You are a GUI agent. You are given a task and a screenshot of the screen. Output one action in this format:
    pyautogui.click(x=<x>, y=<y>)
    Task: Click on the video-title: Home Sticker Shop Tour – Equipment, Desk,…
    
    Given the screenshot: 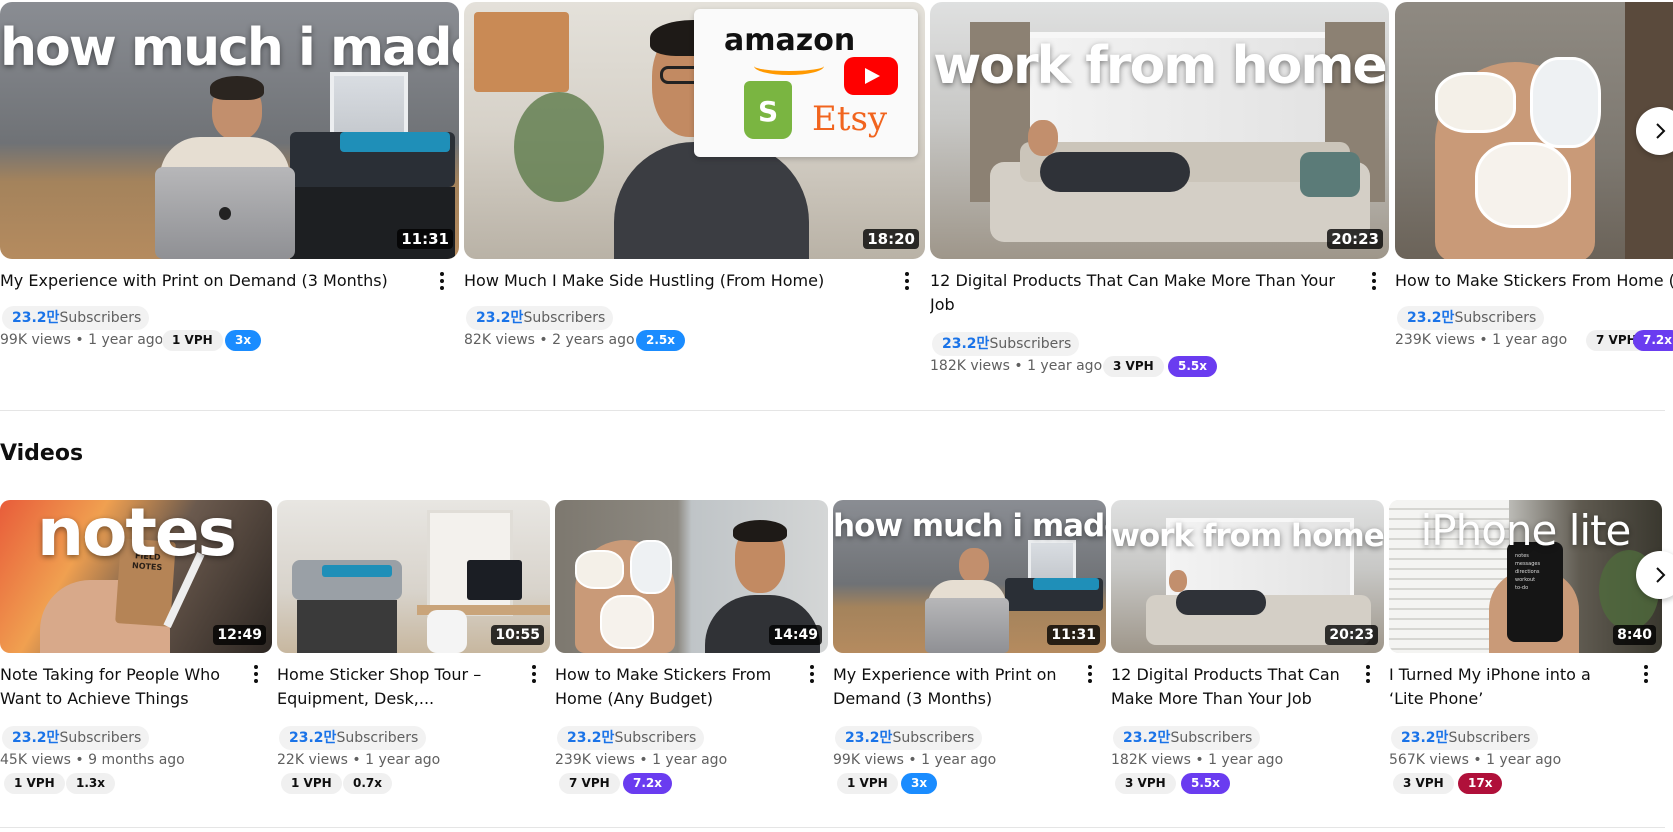 What is the action you would take?
    pyautogui.click(x=397, y=688)
    